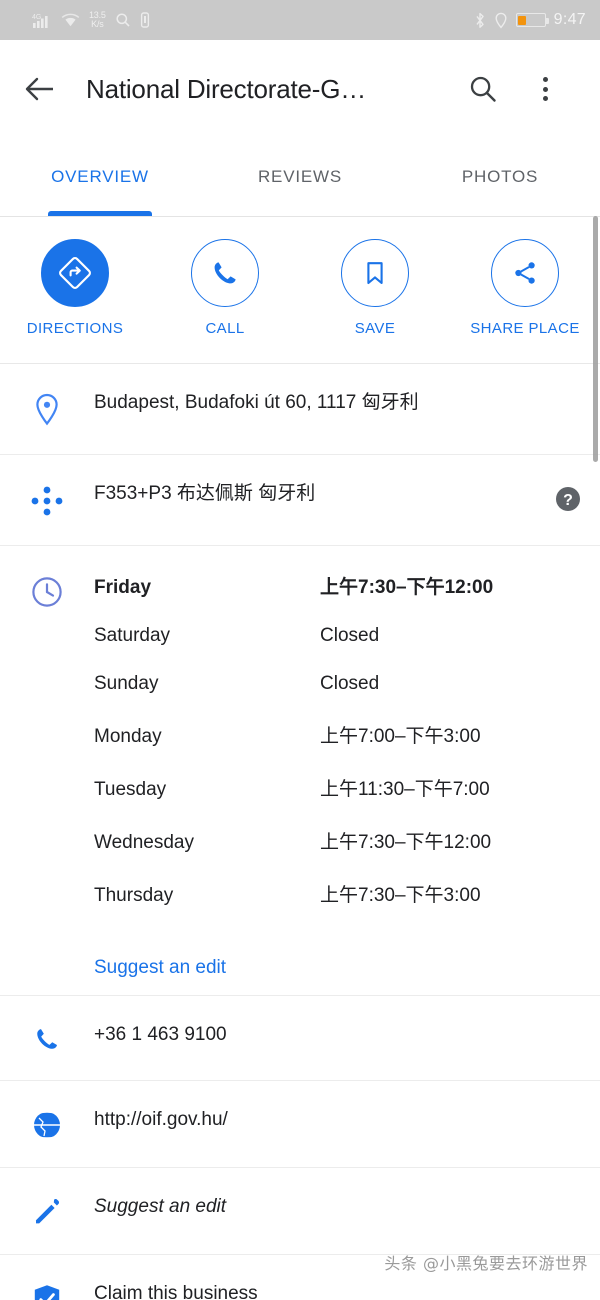 The width and height of the screenshot is (600, 1300). I want to click on hours-day: Monday, so click(128, 736).